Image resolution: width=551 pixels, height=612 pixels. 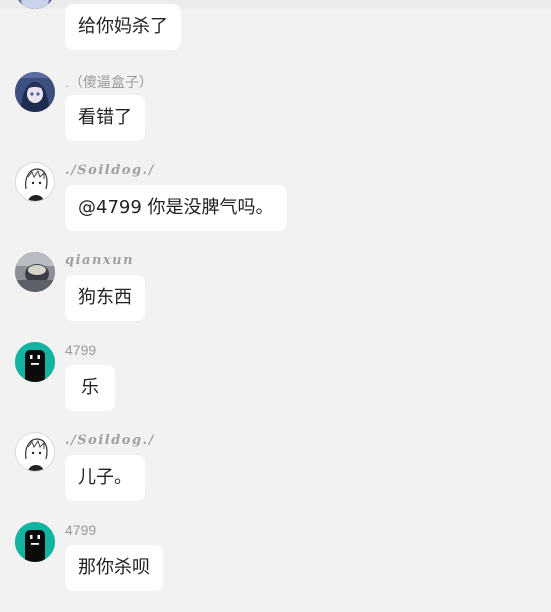 What do you see at coordinates (275, 297) in the screenshot?
I see `chat-message: qianxun 狗东西` at bounding box center [275, 297].